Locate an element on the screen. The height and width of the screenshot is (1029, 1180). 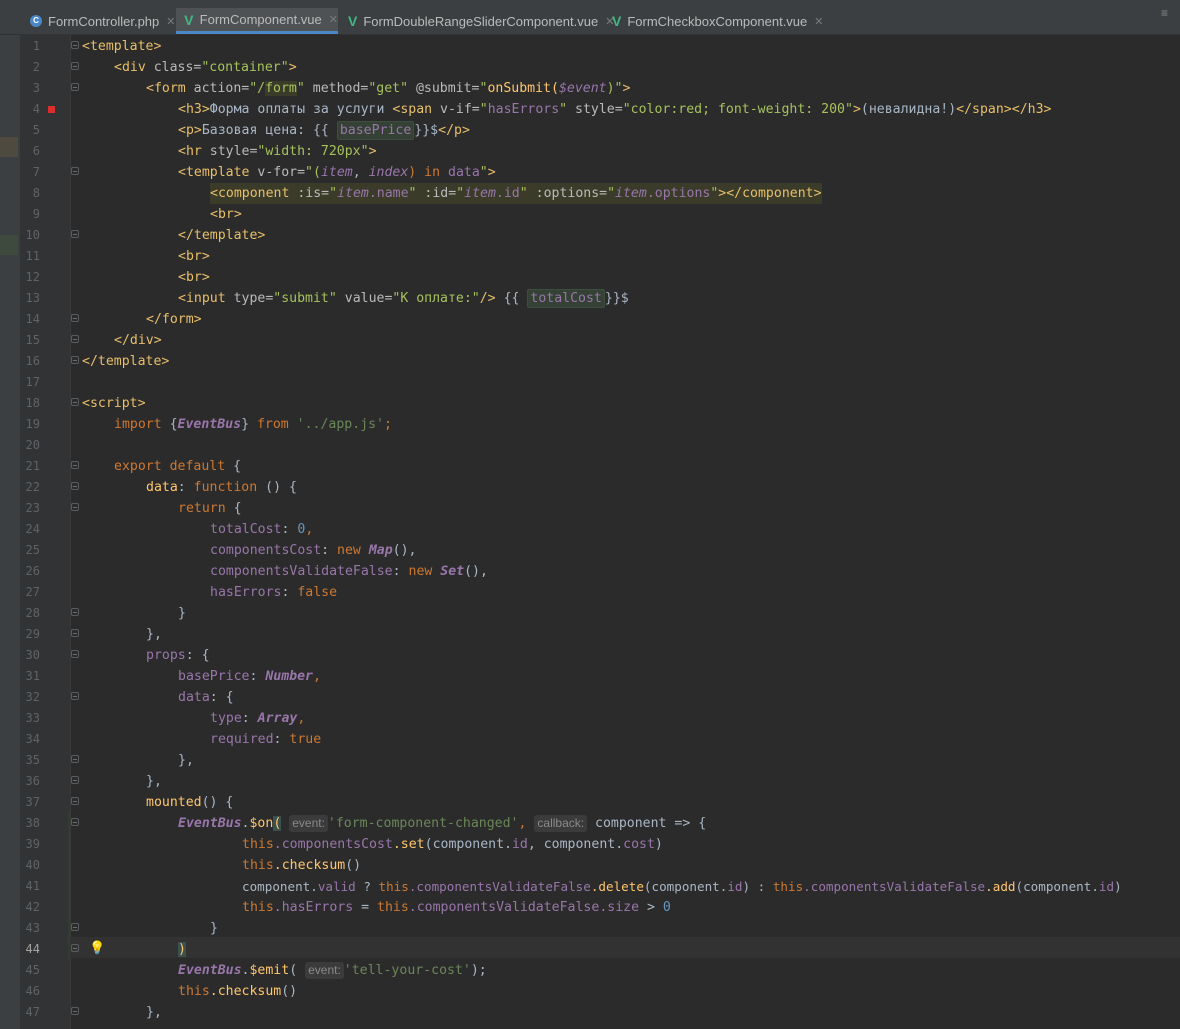
line-number: 20 is located at coordinates (32, 445).